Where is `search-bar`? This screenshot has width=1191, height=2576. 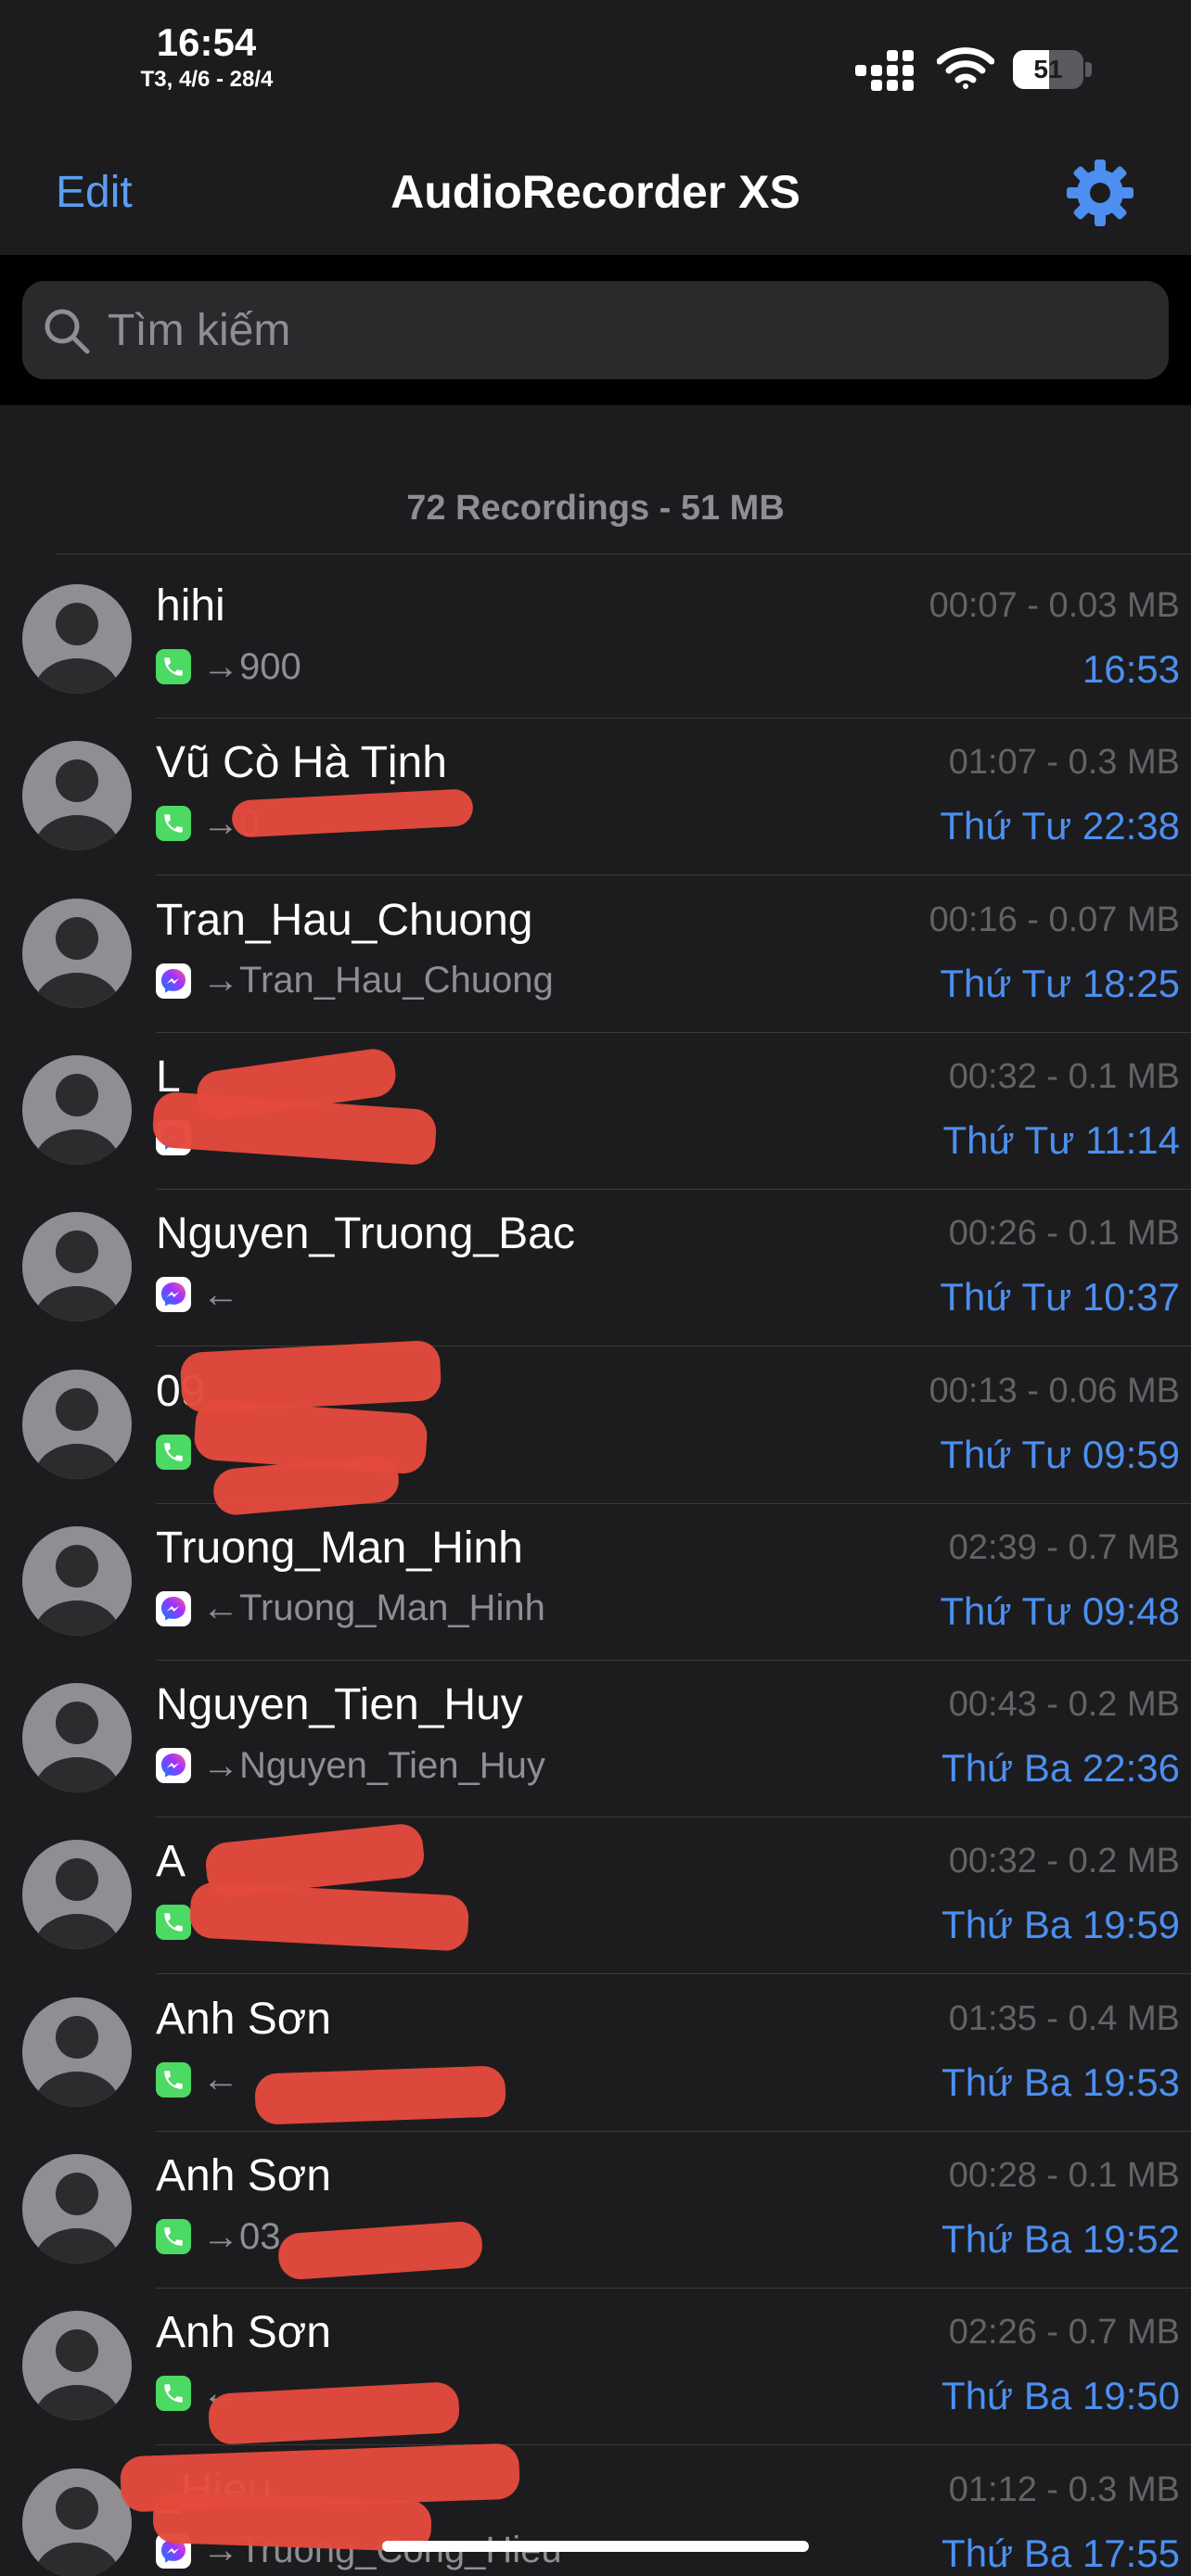 search-bar is located at coordinates (595, 330).